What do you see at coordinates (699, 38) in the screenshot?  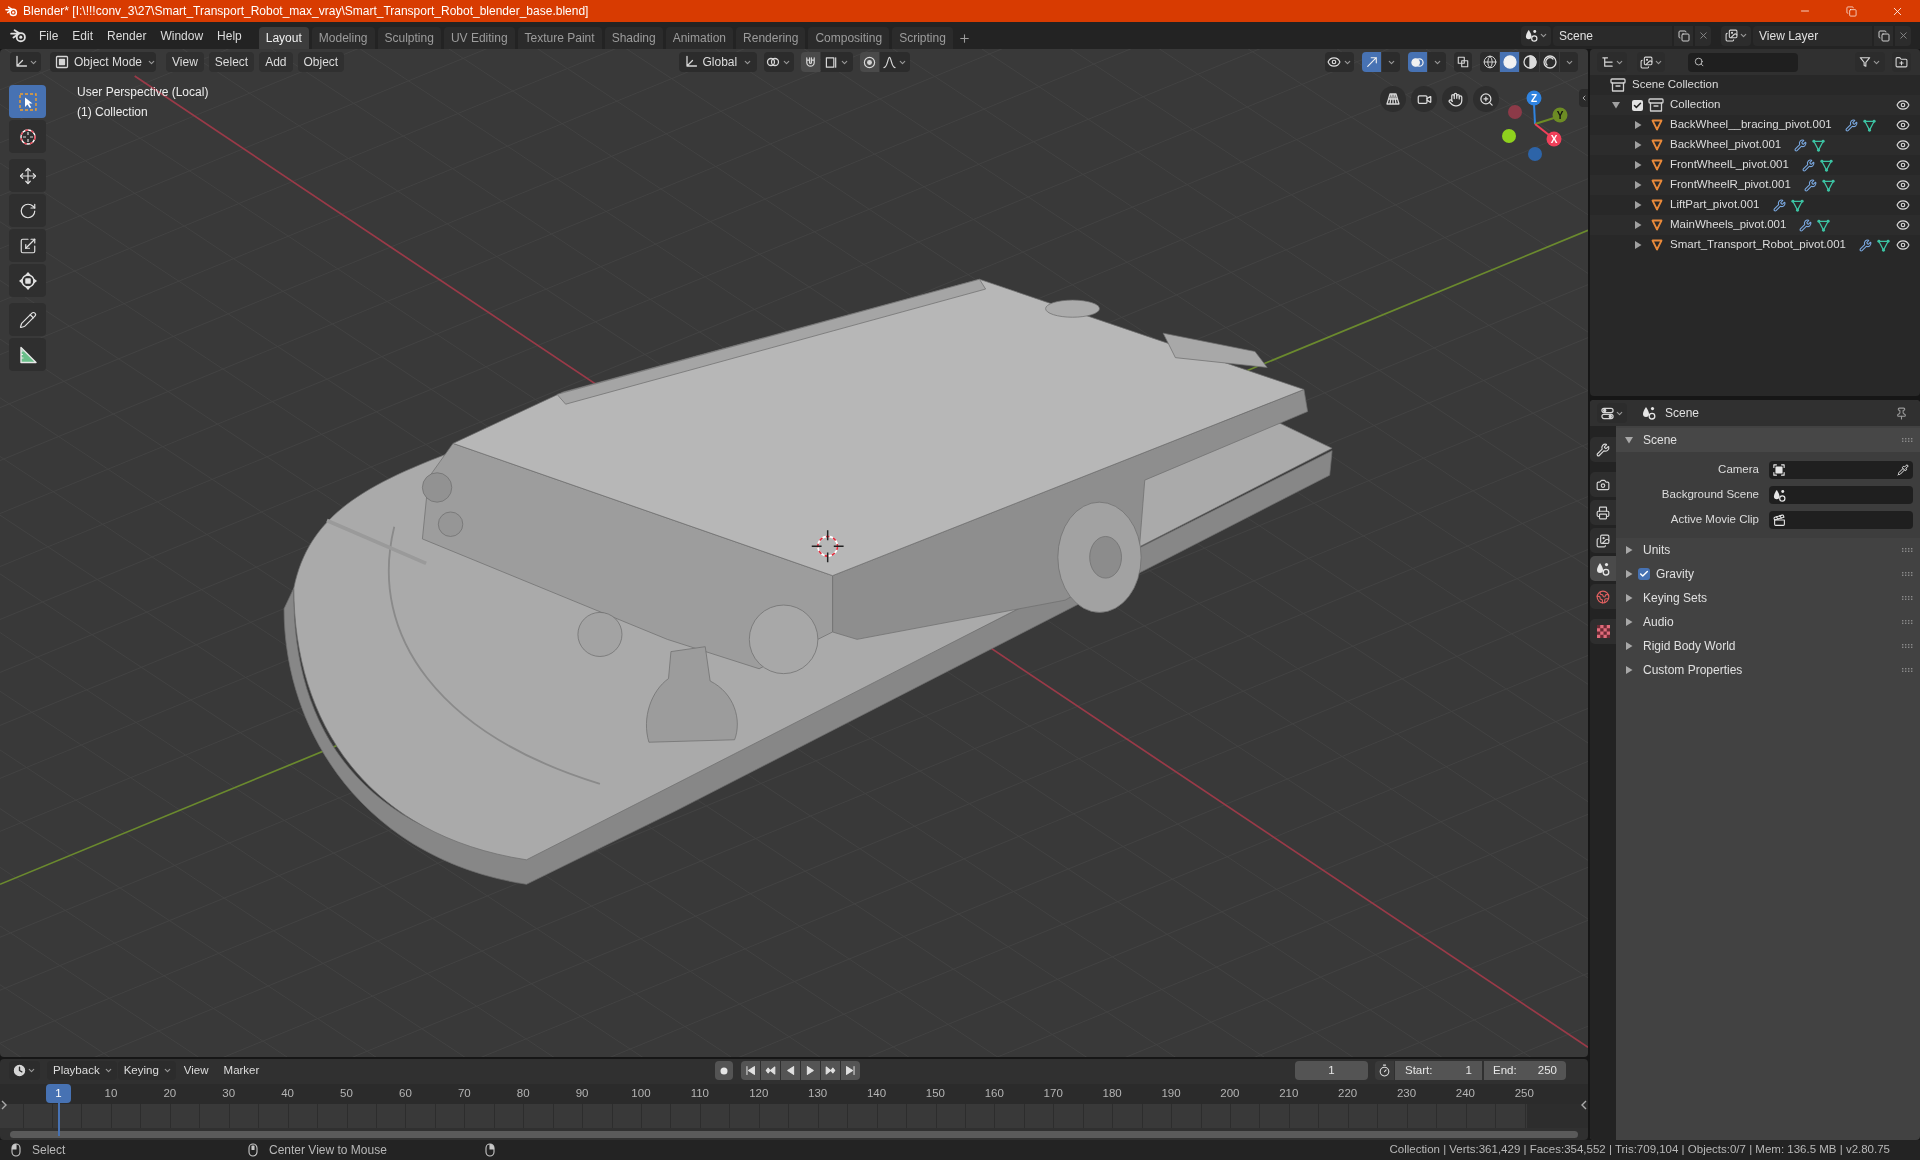 I see `workspace-tab: Animation` at bounding box center [699, 38].